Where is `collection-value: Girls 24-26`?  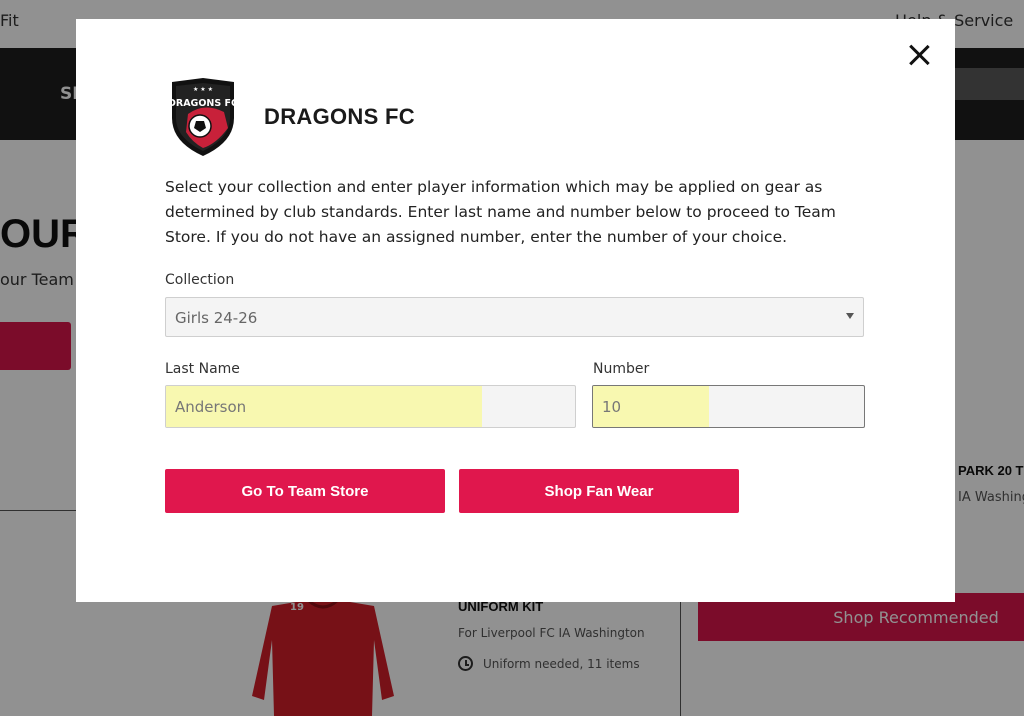 collection-value: Girls 24-26 is located at coordinates (216, 318).